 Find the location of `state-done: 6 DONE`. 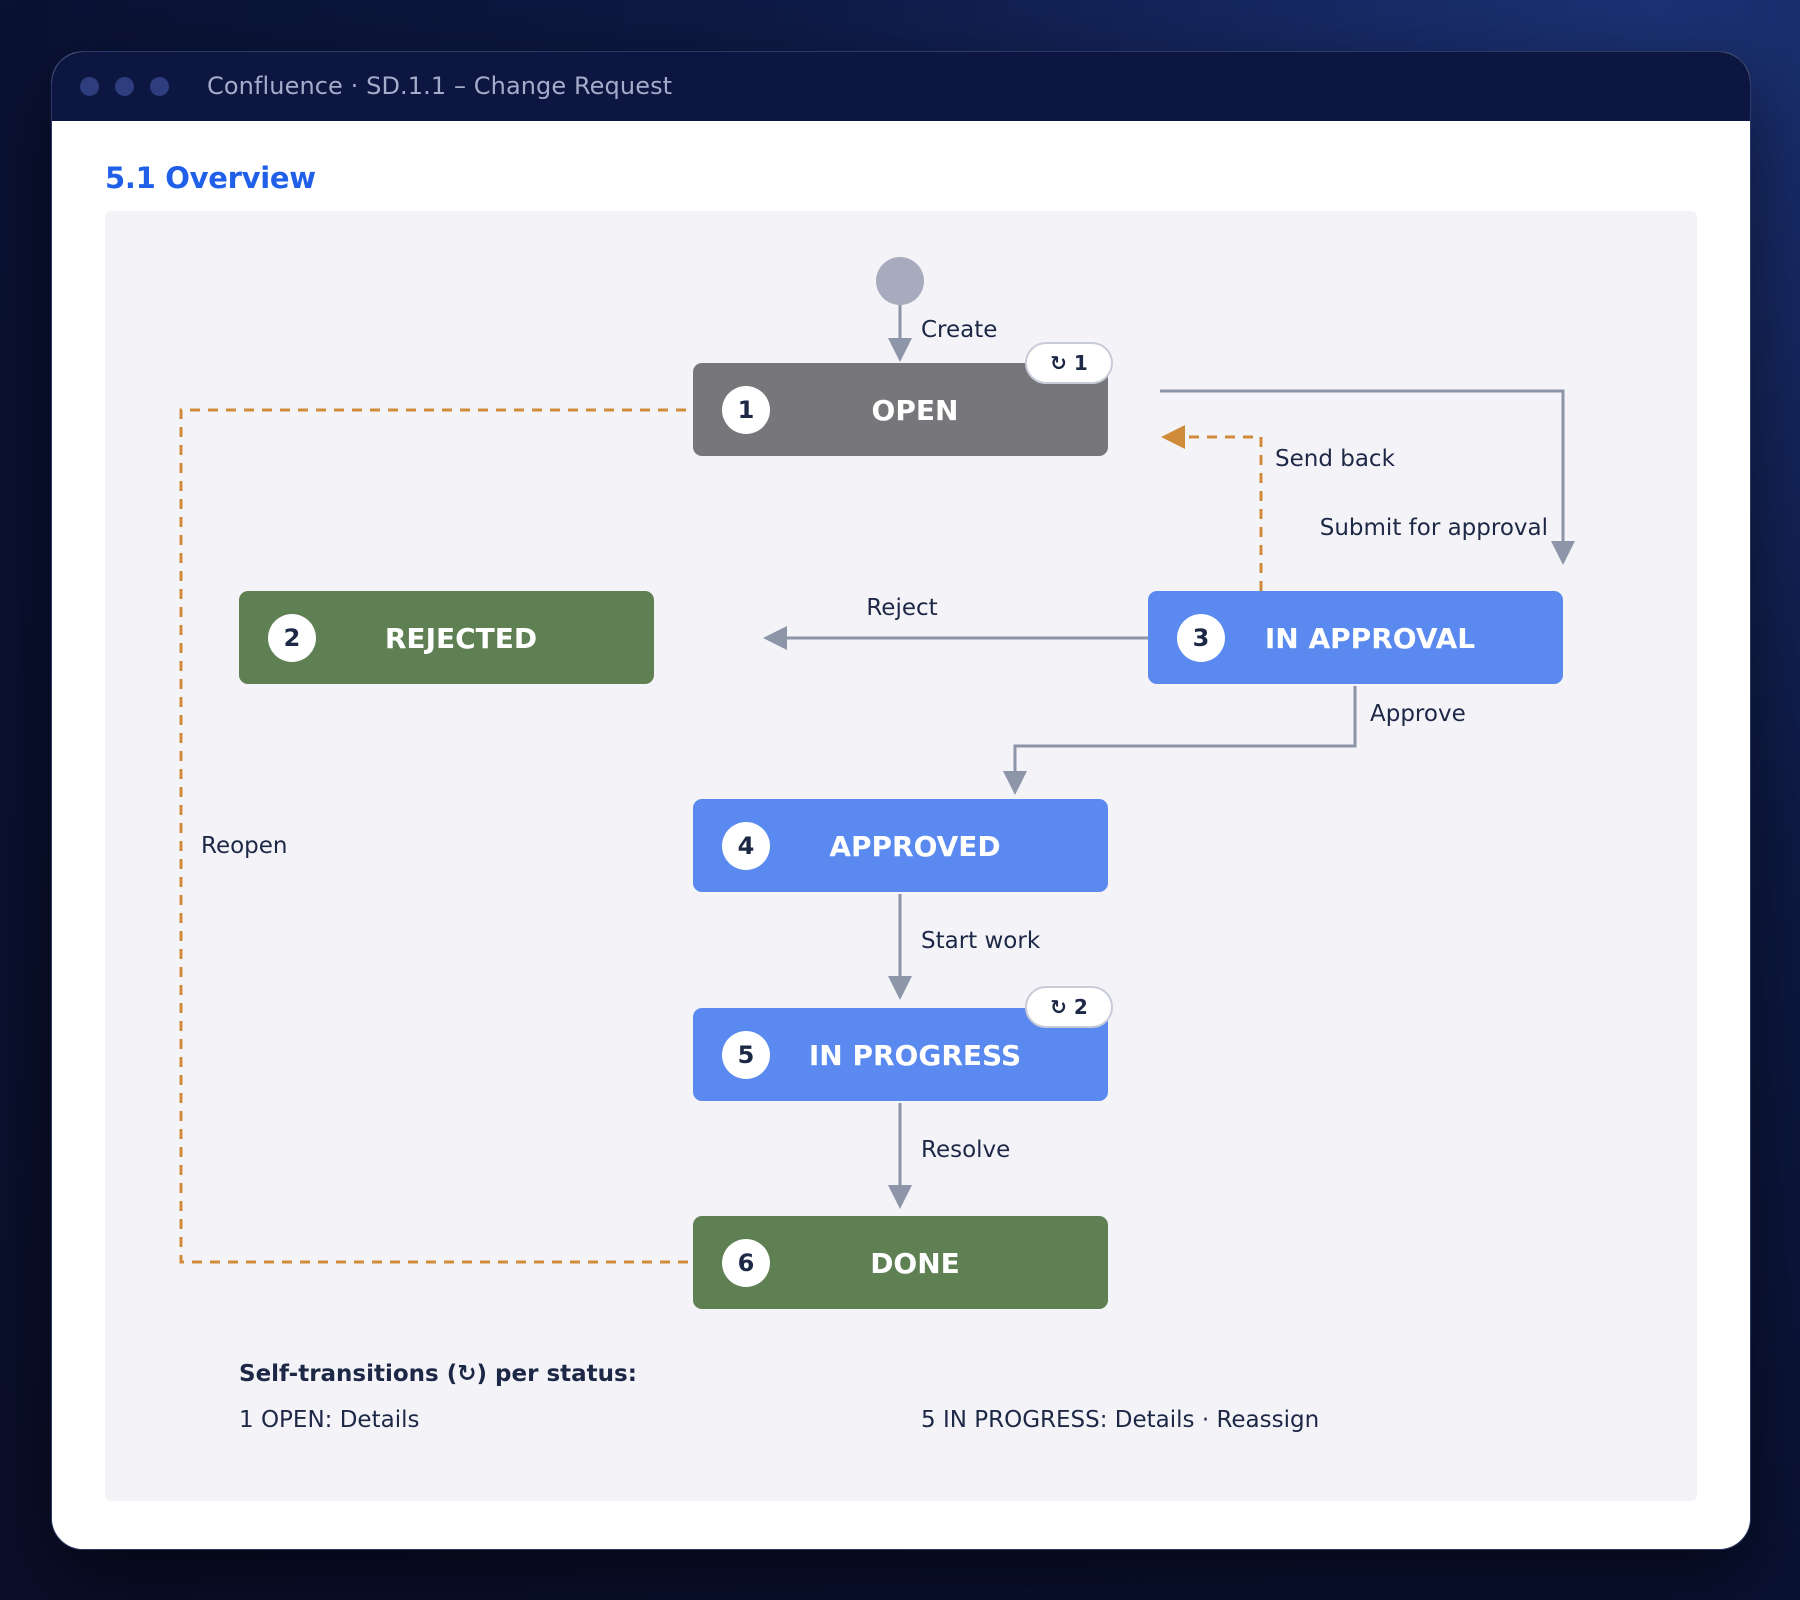

state-done: 6 DONE is located at coordinates (900, 1262).